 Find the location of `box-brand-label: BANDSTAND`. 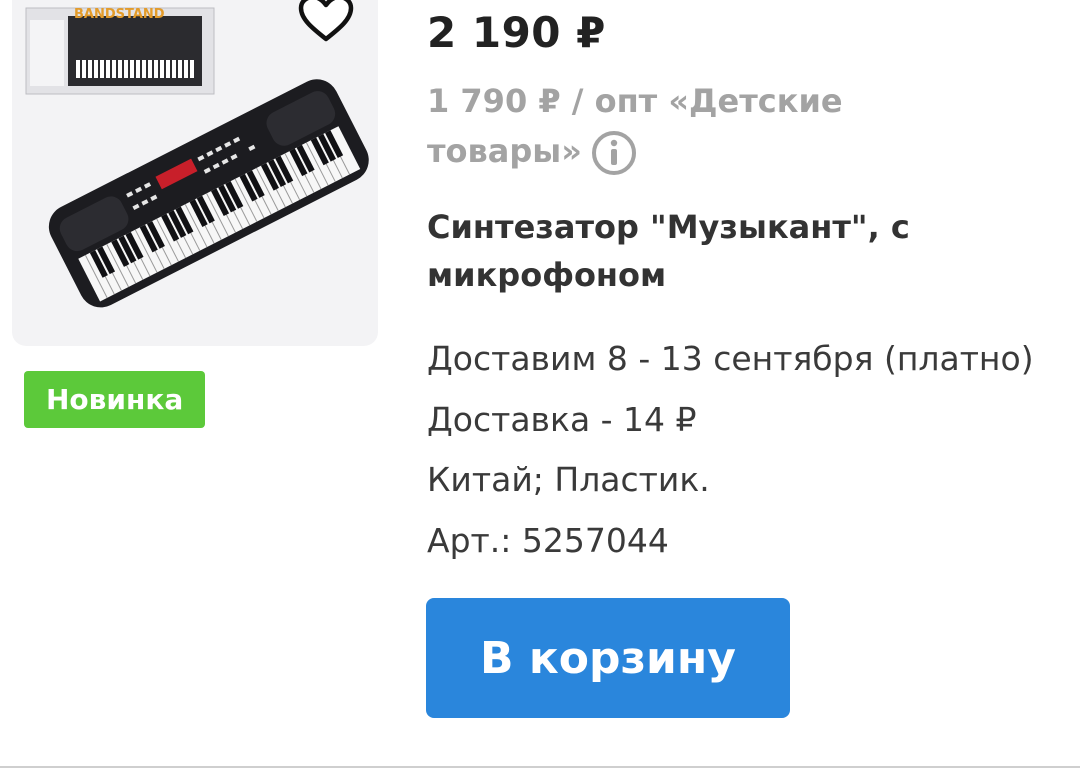

box-brand-label: BANDSTAND is located at coordinates (119, 14).